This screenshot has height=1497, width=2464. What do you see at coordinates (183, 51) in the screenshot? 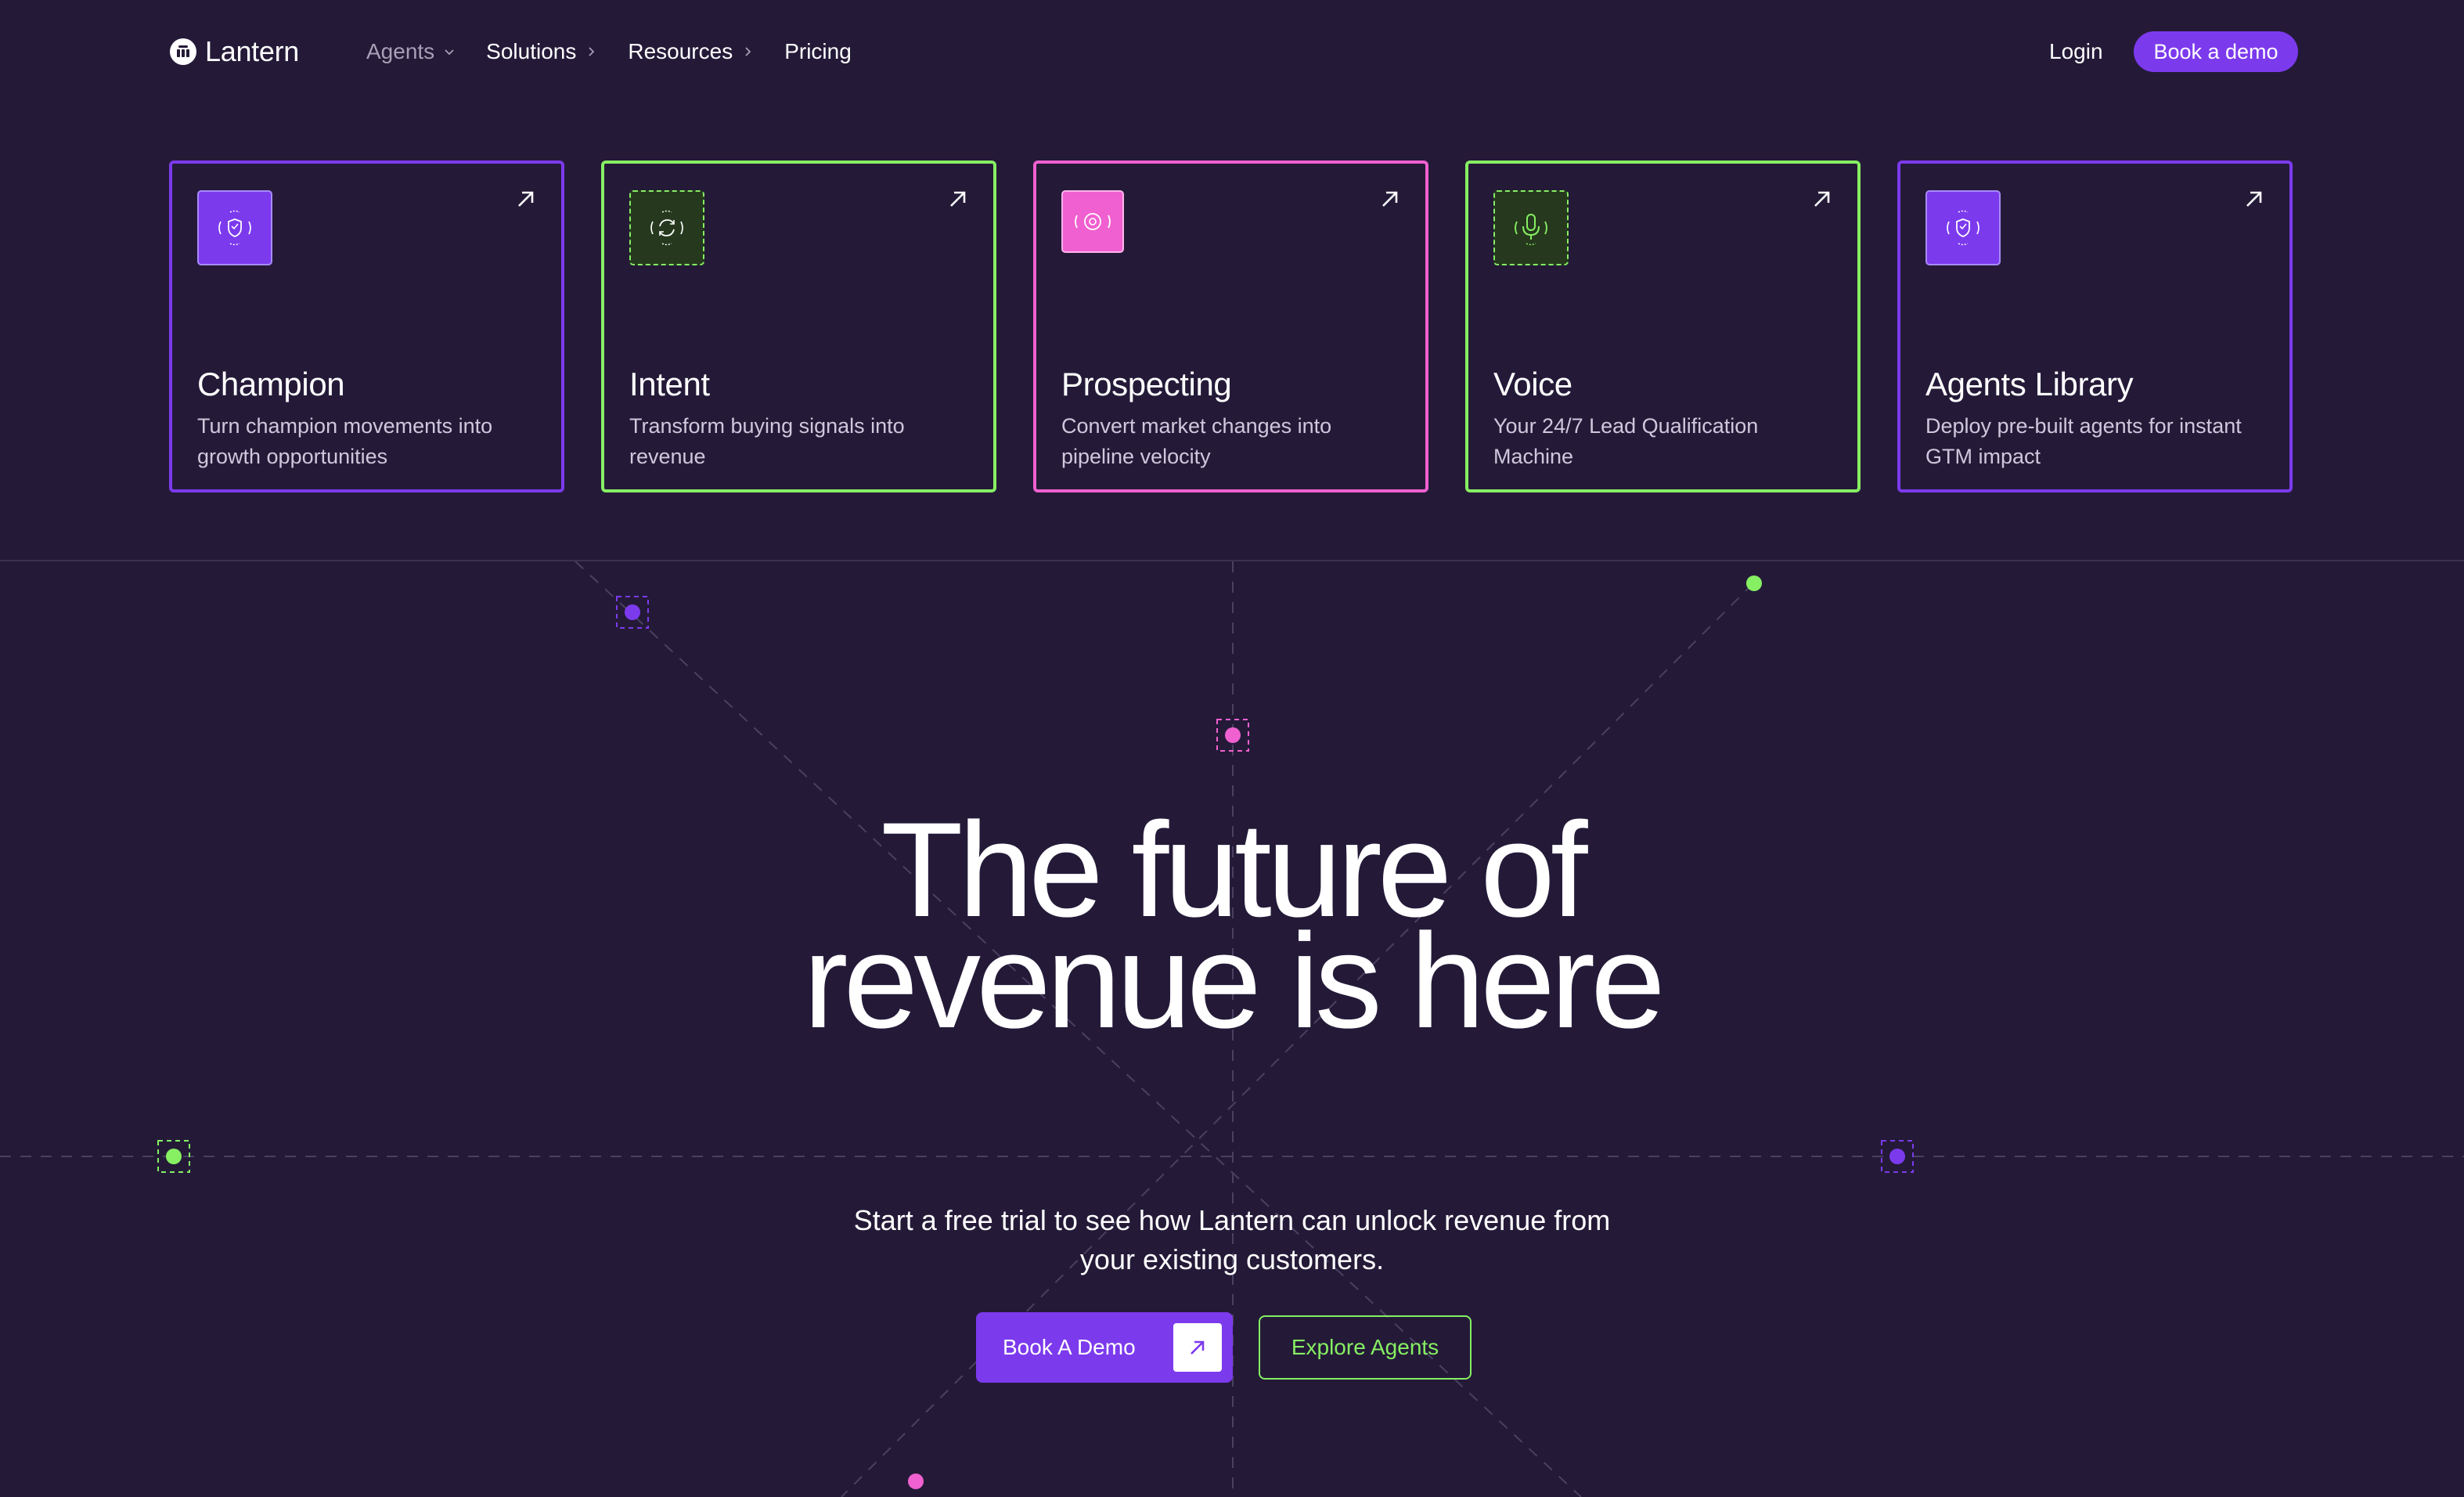
I see `lantern-logo-icon` at bounding box center [183, 51].